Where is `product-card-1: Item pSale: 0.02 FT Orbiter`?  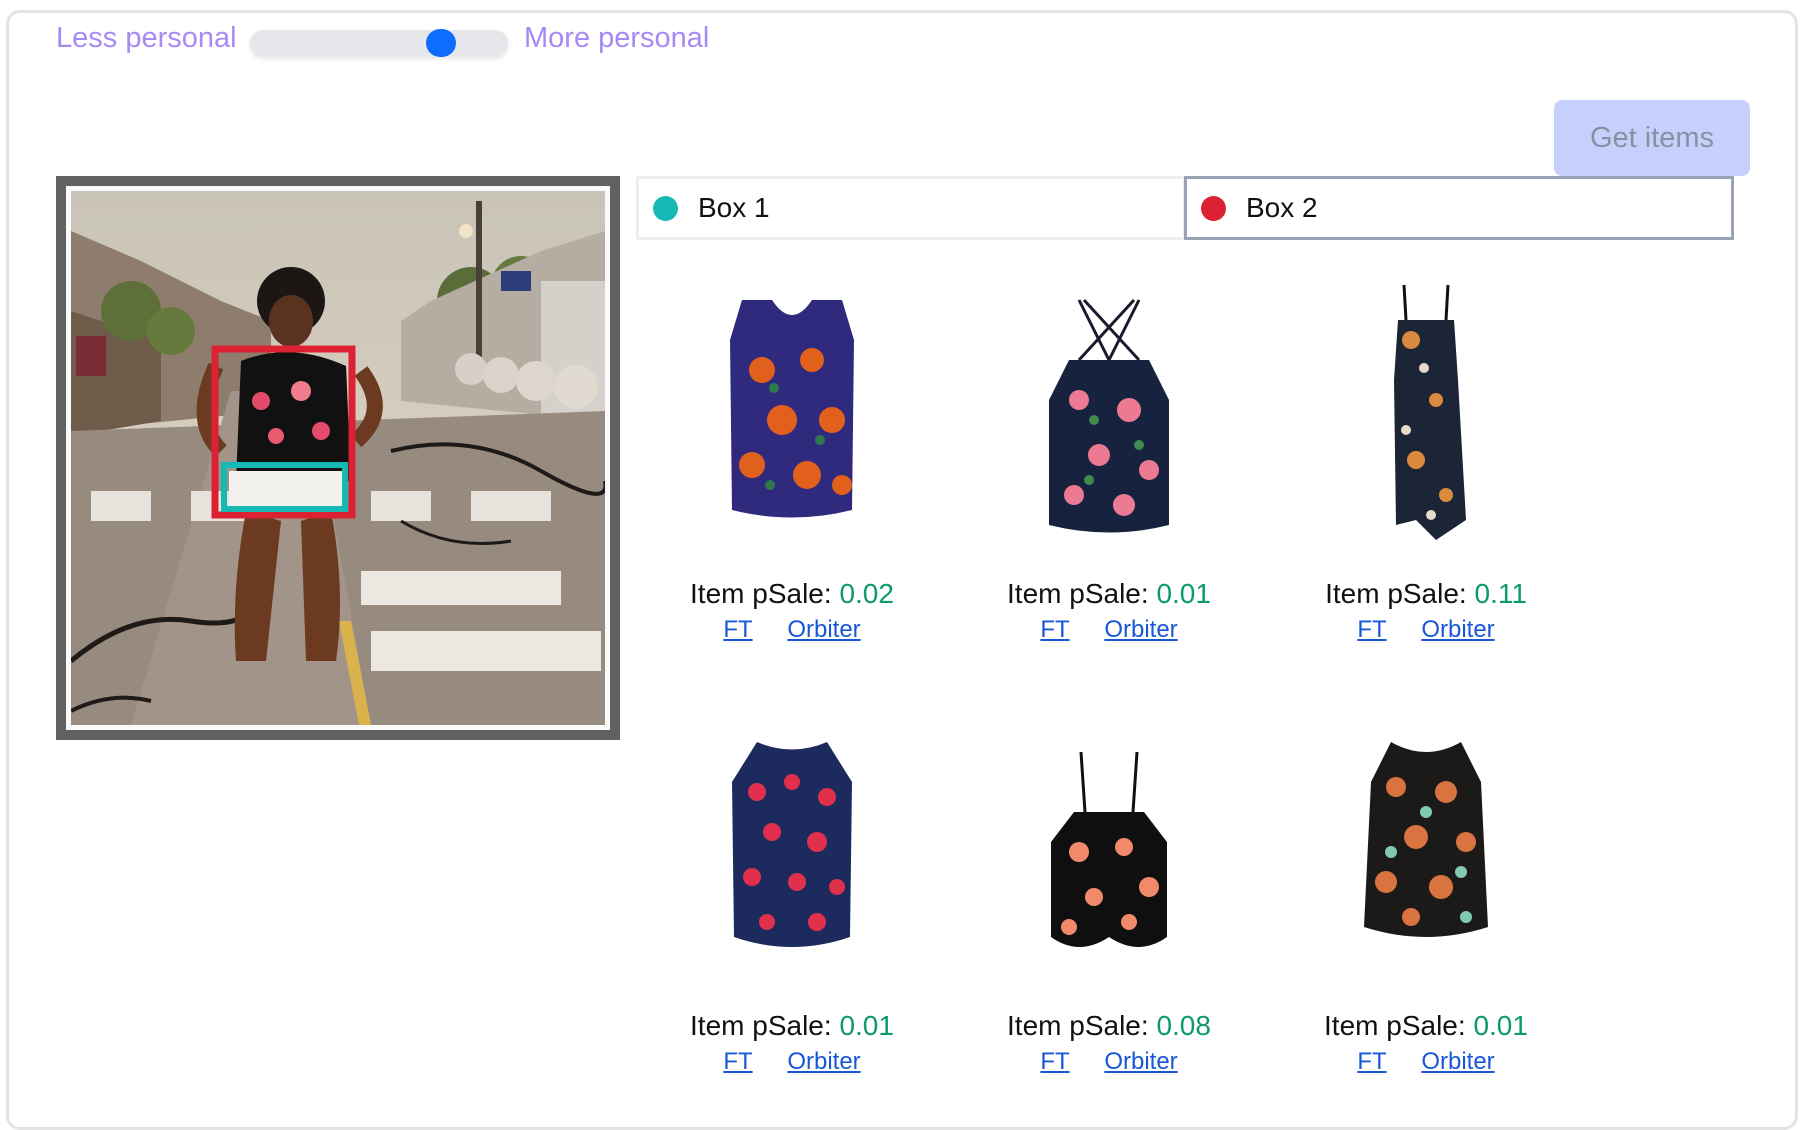
product-card-1: Item pSale: 0.02 FT Orbiter is located at coordinates (792, 480).